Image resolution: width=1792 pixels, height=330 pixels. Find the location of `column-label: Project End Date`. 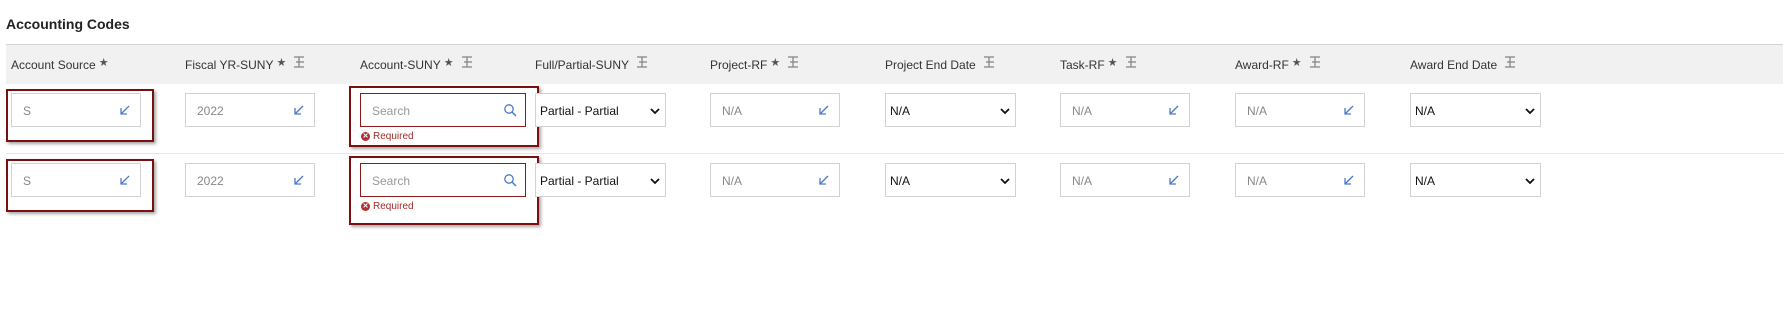

column-label: Project End Date is located at coordinates (930, 65).